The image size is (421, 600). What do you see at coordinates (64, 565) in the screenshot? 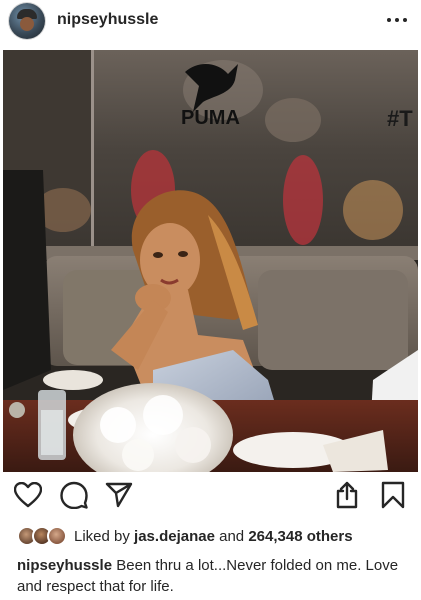
I see `caption-username: nipseyhussle` at bounding box center [64, 565].